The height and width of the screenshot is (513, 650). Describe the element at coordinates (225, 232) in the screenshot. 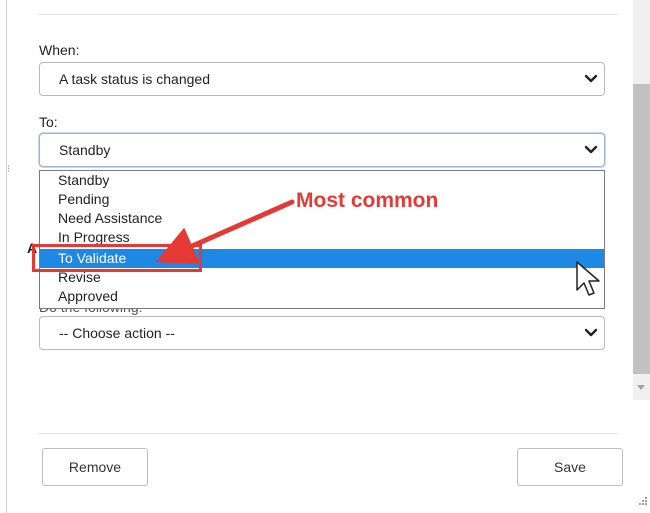

I see `annotation-arrow-icon` at that location.